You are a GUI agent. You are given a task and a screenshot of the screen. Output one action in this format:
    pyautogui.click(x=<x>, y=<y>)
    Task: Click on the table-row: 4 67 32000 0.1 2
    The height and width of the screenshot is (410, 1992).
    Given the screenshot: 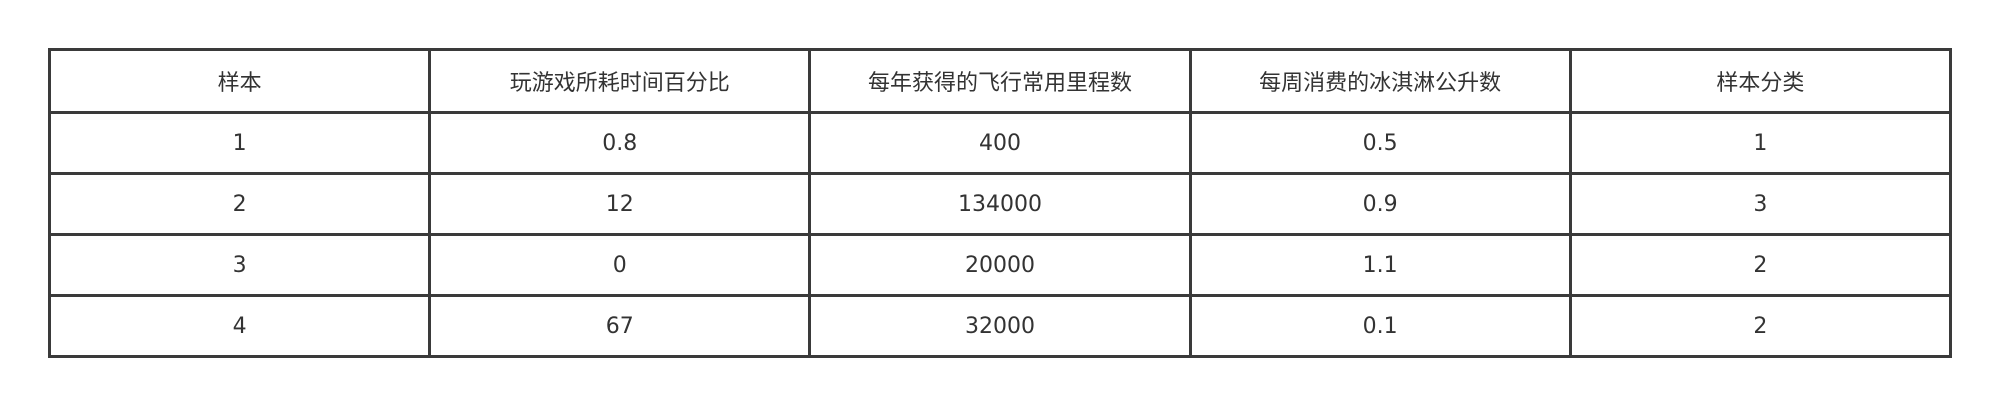 What is the action you would take?
    pyautogui.click(x=1000, y=326)
    